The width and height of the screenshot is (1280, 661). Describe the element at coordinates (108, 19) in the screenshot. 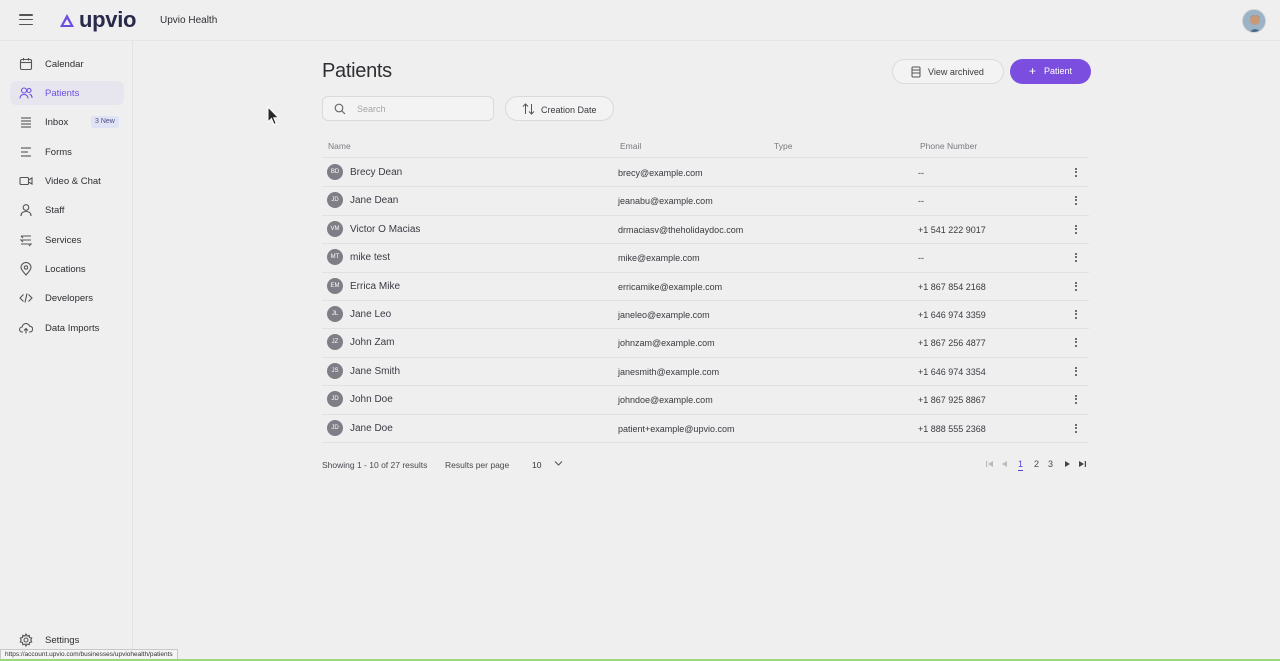

I see `logo-text: upvio` at that location.